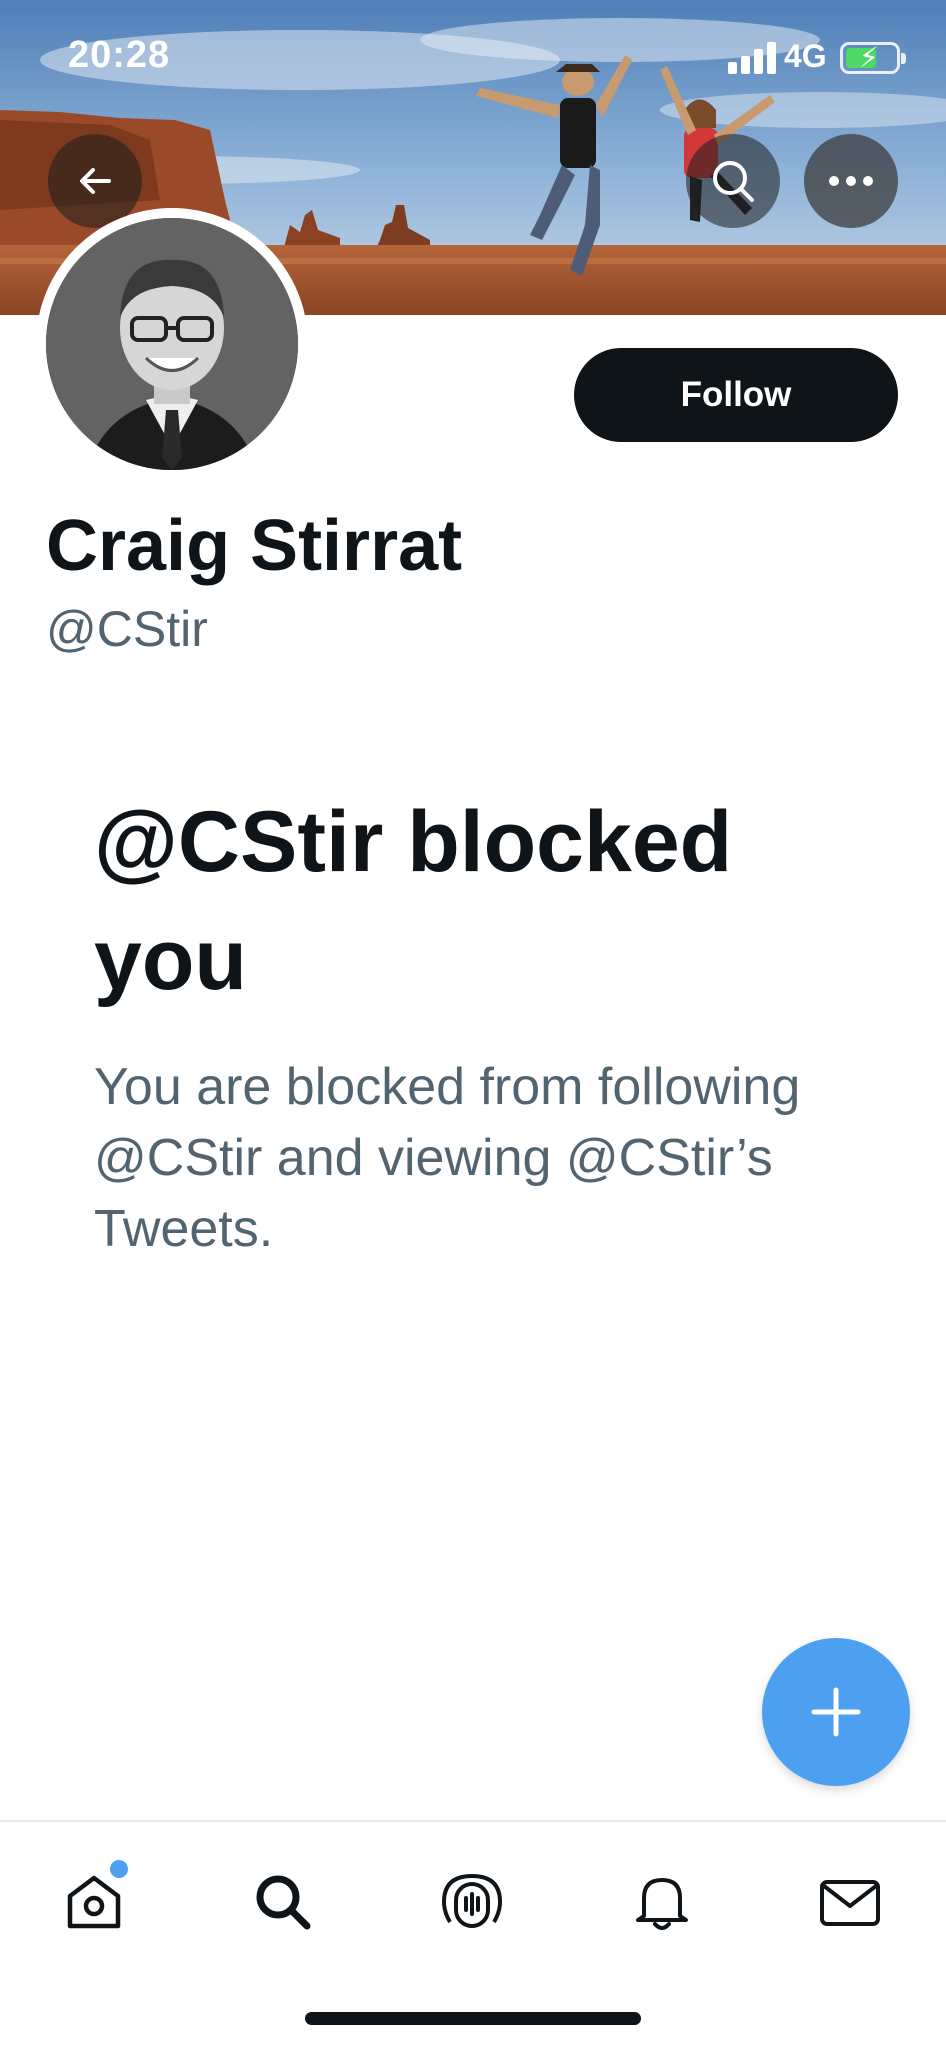 This screenshot has height=2048, width=946. I want to click on bell-icon, so click(662, 1904).